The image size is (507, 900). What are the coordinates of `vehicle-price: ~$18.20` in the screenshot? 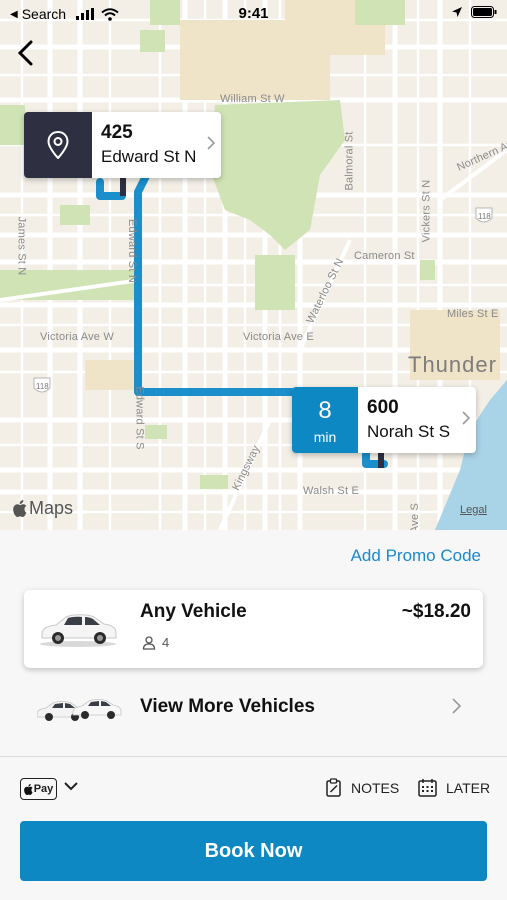 It's located at (436, 611).